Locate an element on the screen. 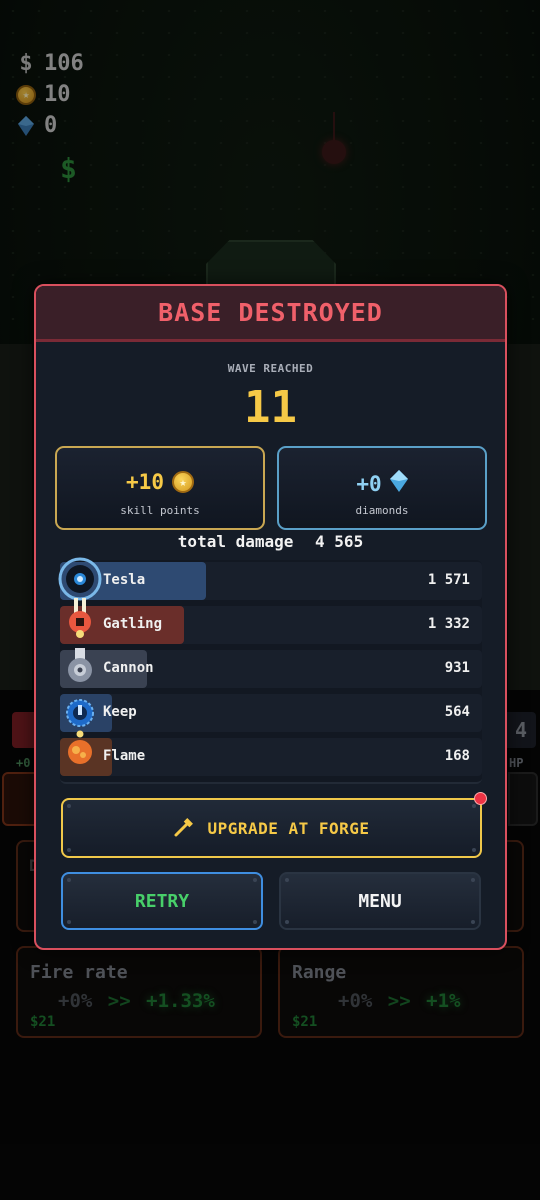 The image size is (540, 1200). retry-button: RETRY is located at coordinates (162, 901).